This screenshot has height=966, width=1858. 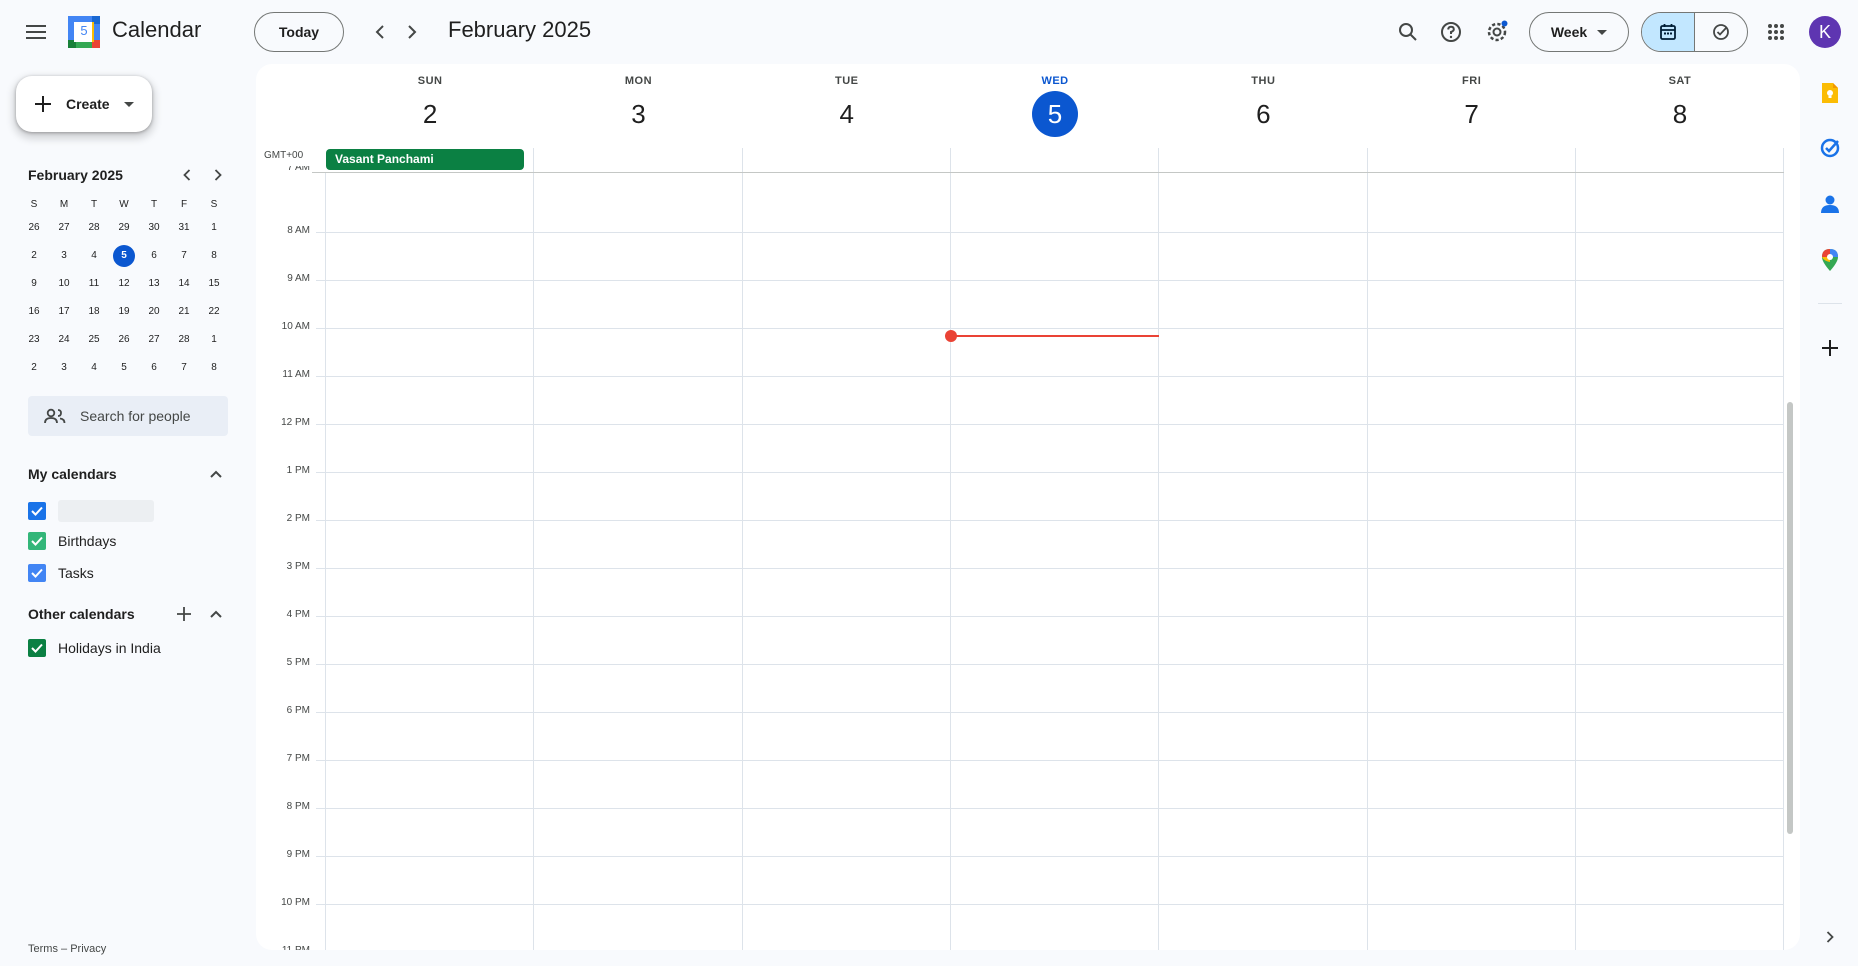 I want to click on mini-day: 22, so click(x=214, y=312).